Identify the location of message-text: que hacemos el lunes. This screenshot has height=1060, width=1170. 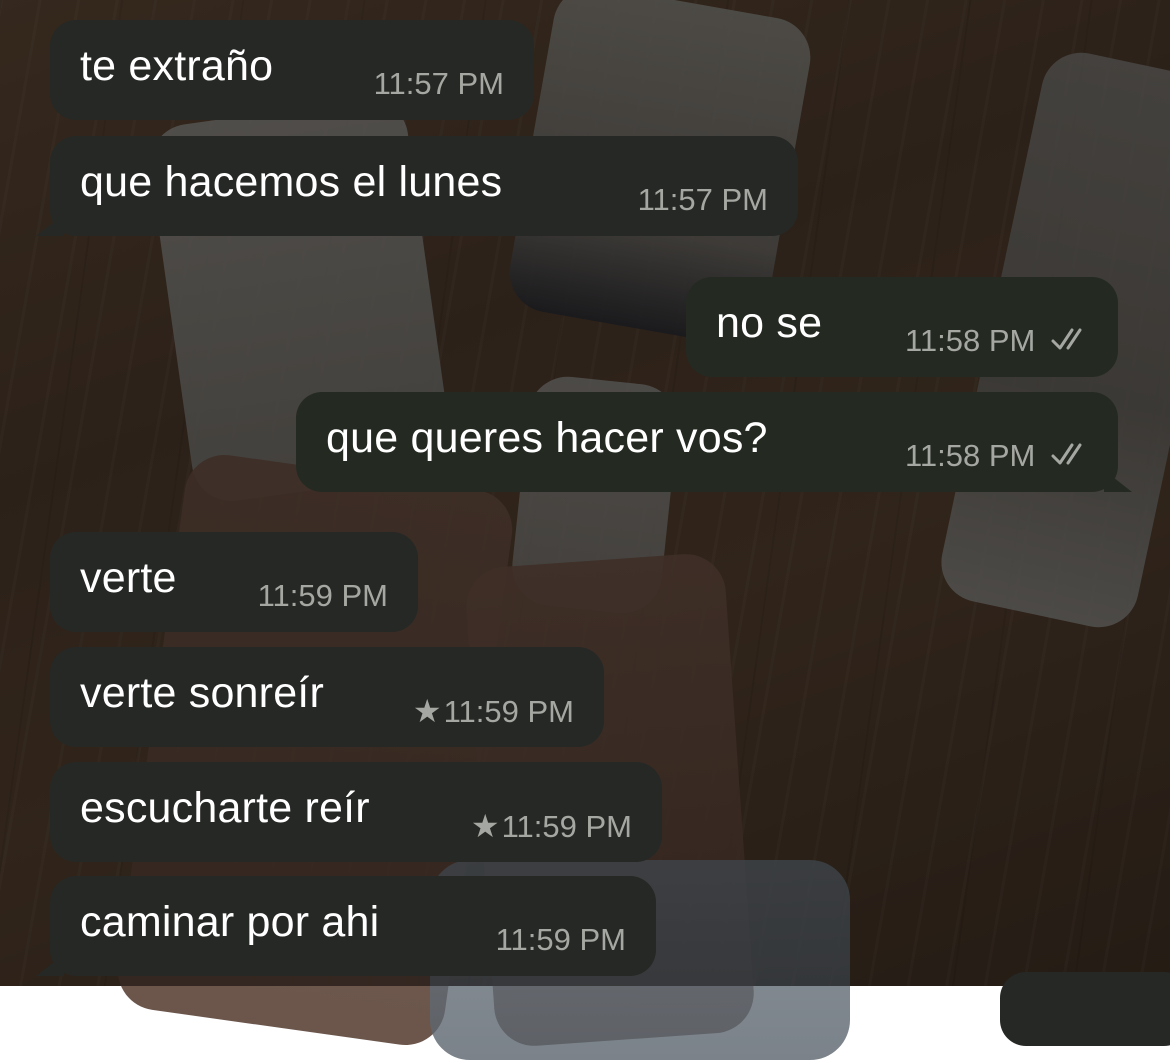
(291, 182).